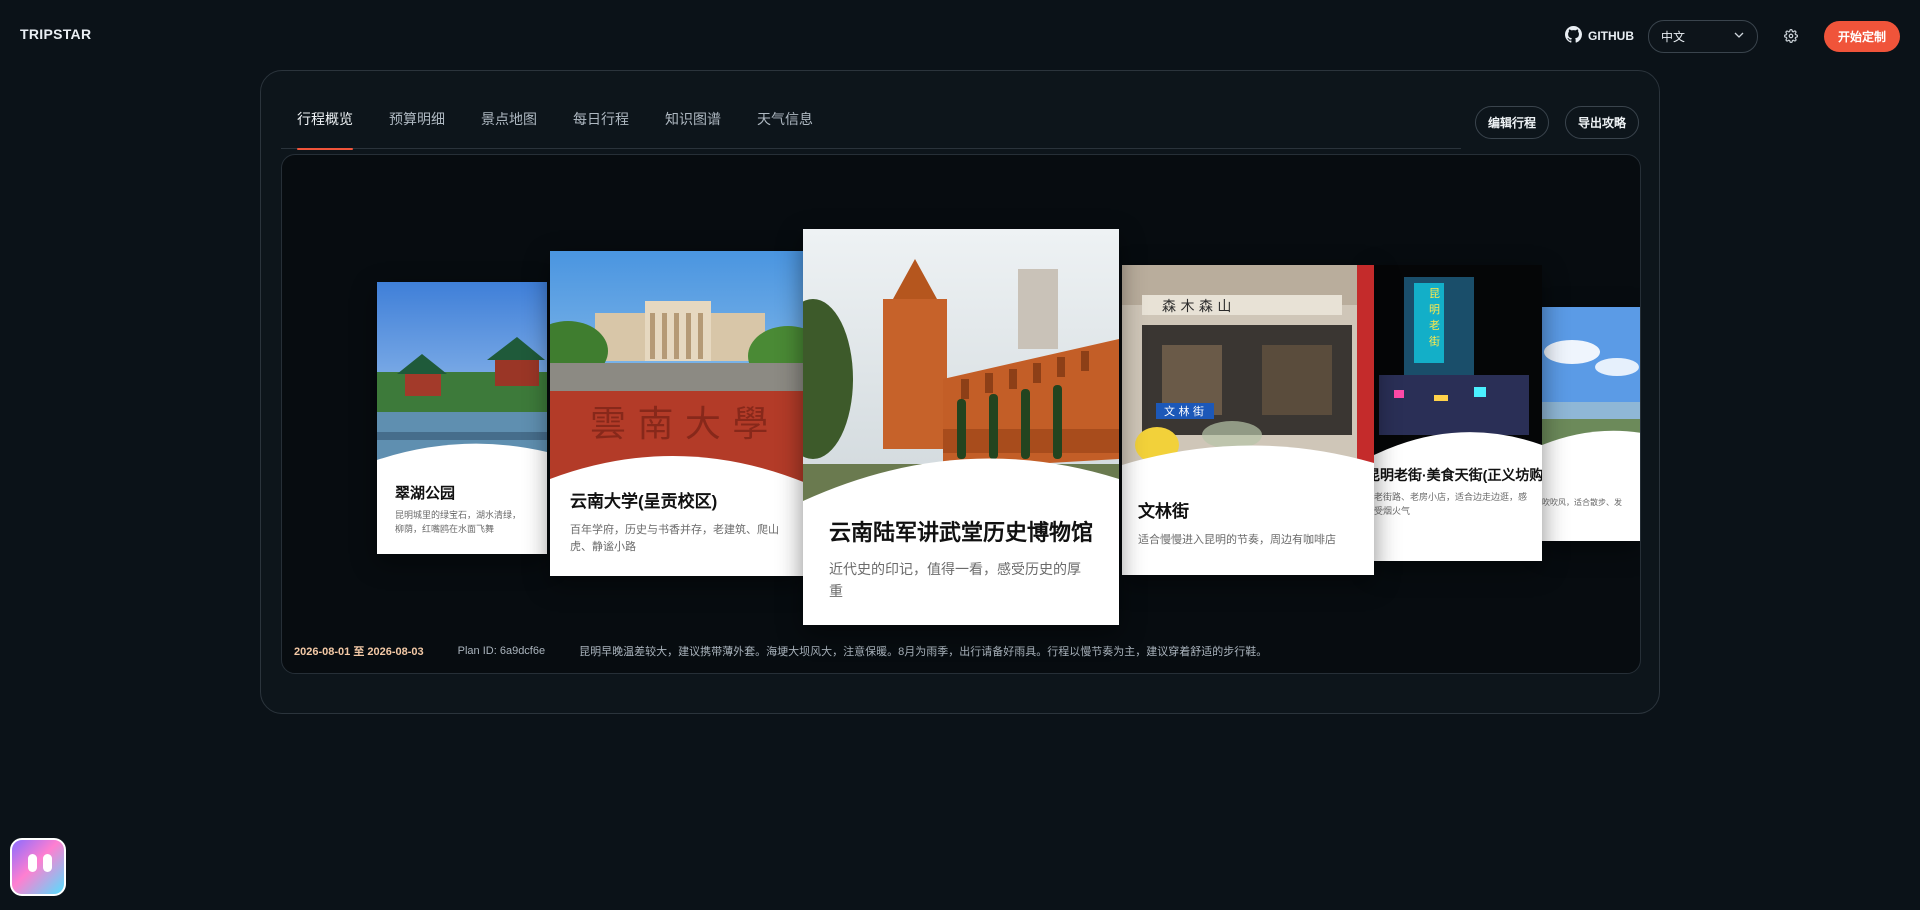 The height and width of the screenshot is (910, 1920). What do you see at coordinates (1451, 504) in the screenshot?
I see `card-description: 老街路、老房小店，适合边走边逛，感受烟火气` at bounding box center [1451, 504].